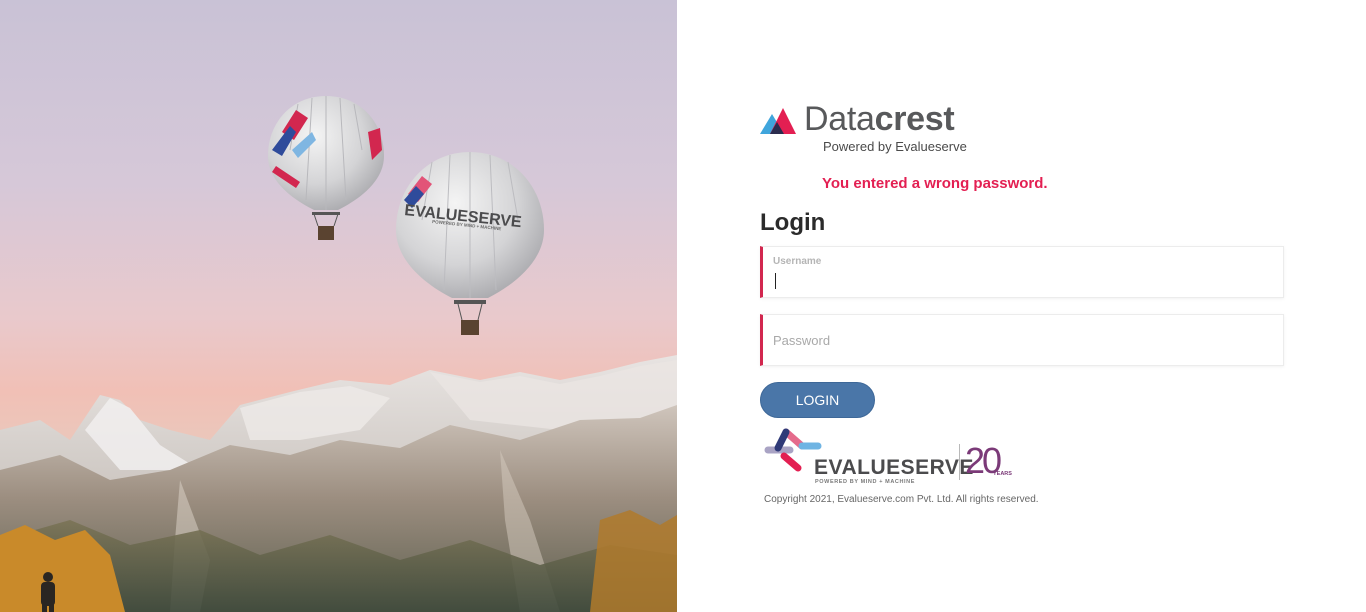 The image size is (1366, 612). I want to click on brand-name-bold: crest, so click(914, 119).